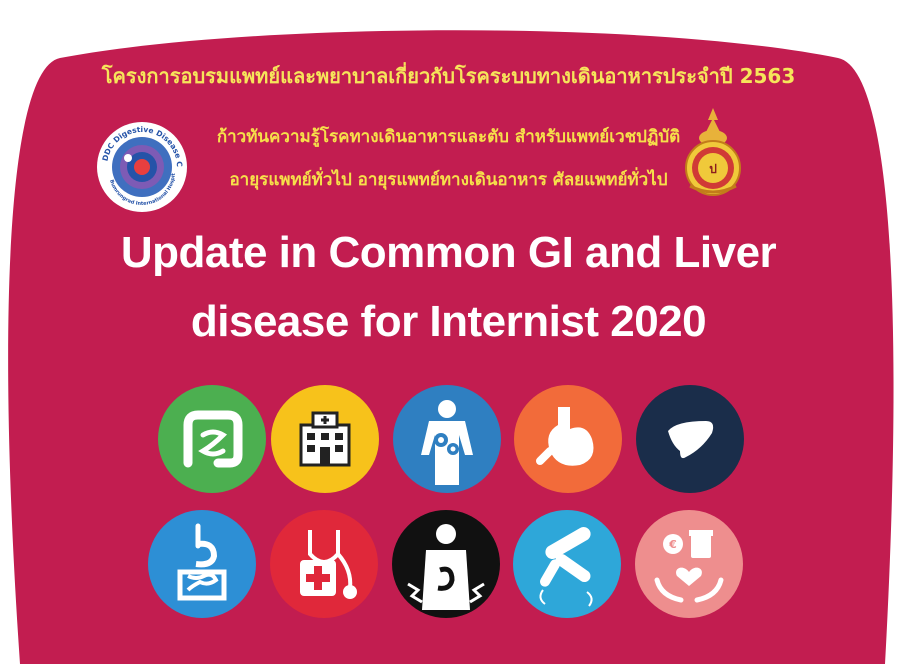  What do you see at coordinates (447, 439) in the screenshot?
I see `body-gears-icon` at bounding box center [447, 439].